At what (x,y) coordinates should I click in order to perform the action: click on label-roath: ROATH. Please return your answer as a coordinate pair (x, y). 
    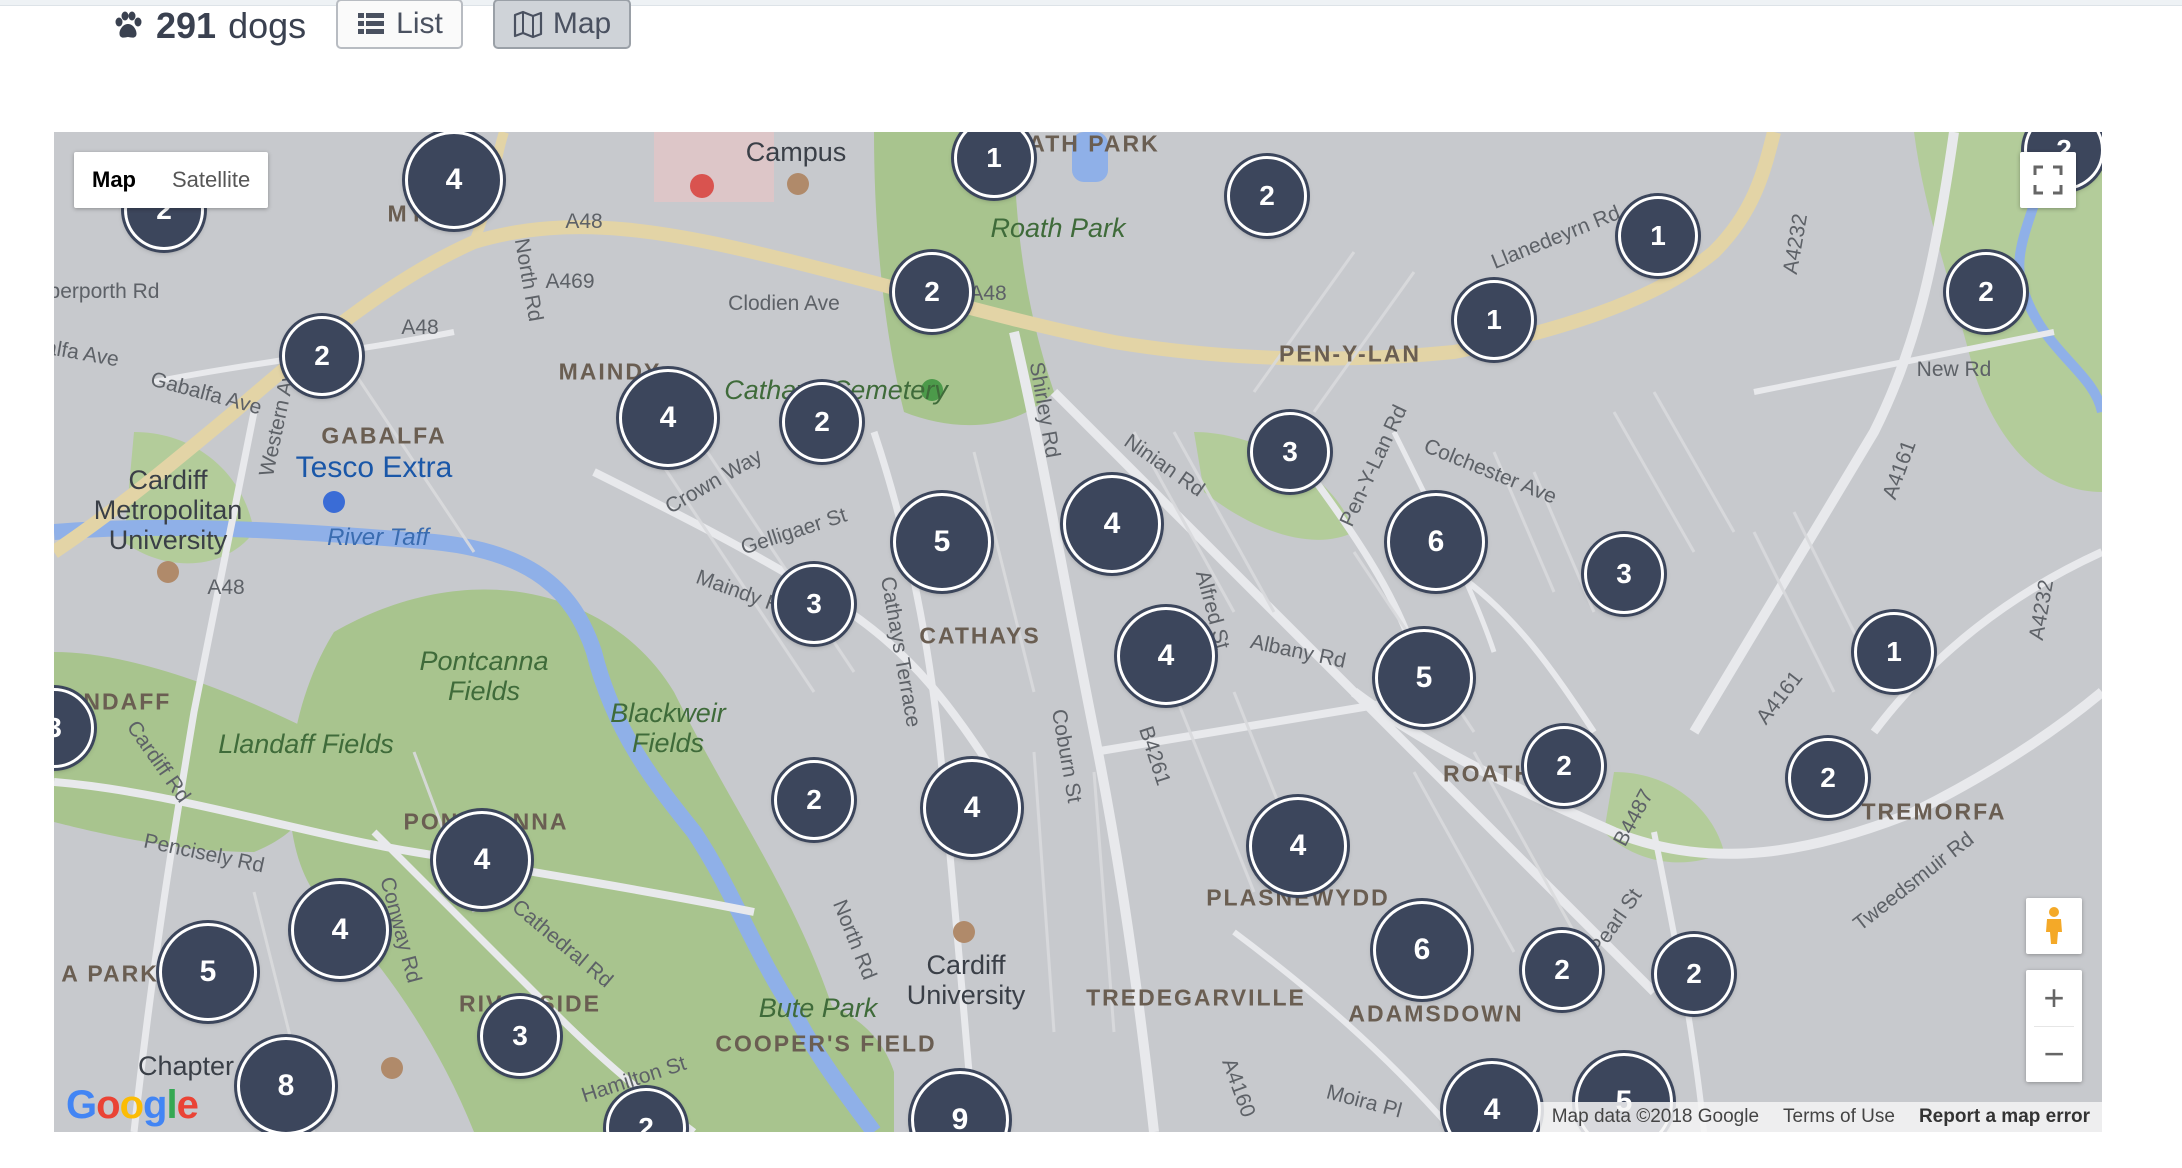
    Looking at the image, I should click on (1488, 773).